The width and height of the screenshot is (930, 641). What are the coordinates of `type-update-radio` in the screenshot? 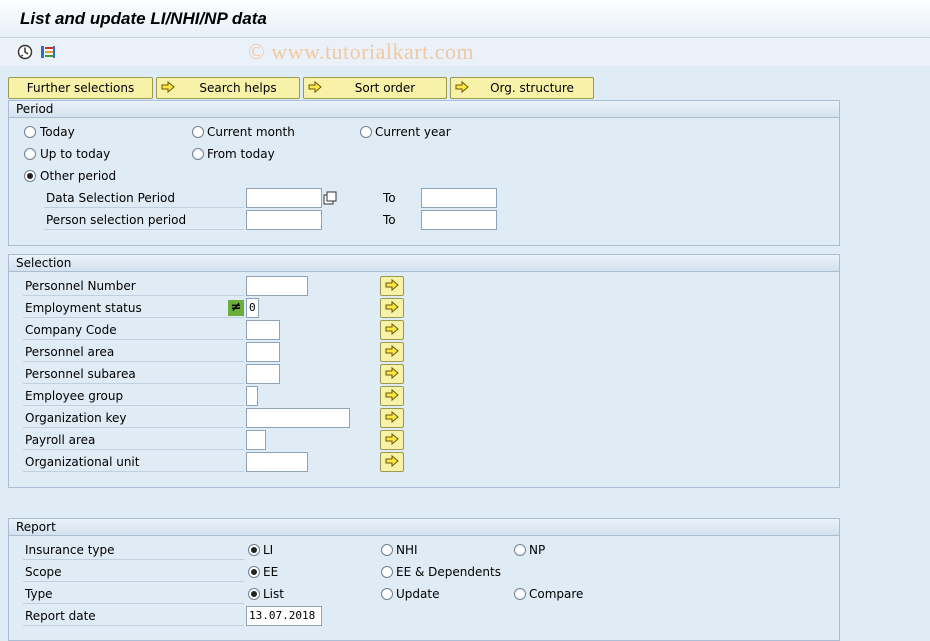 It's located at (387, 594).